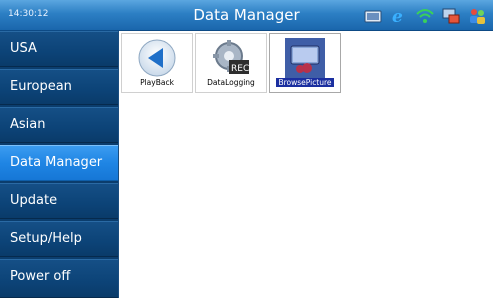 This screenshot has height=298, width=493. What do you see at coordinates (240, 69) in the screenshot?
I see `svg-text: REC` at bounding box center [240, 69].